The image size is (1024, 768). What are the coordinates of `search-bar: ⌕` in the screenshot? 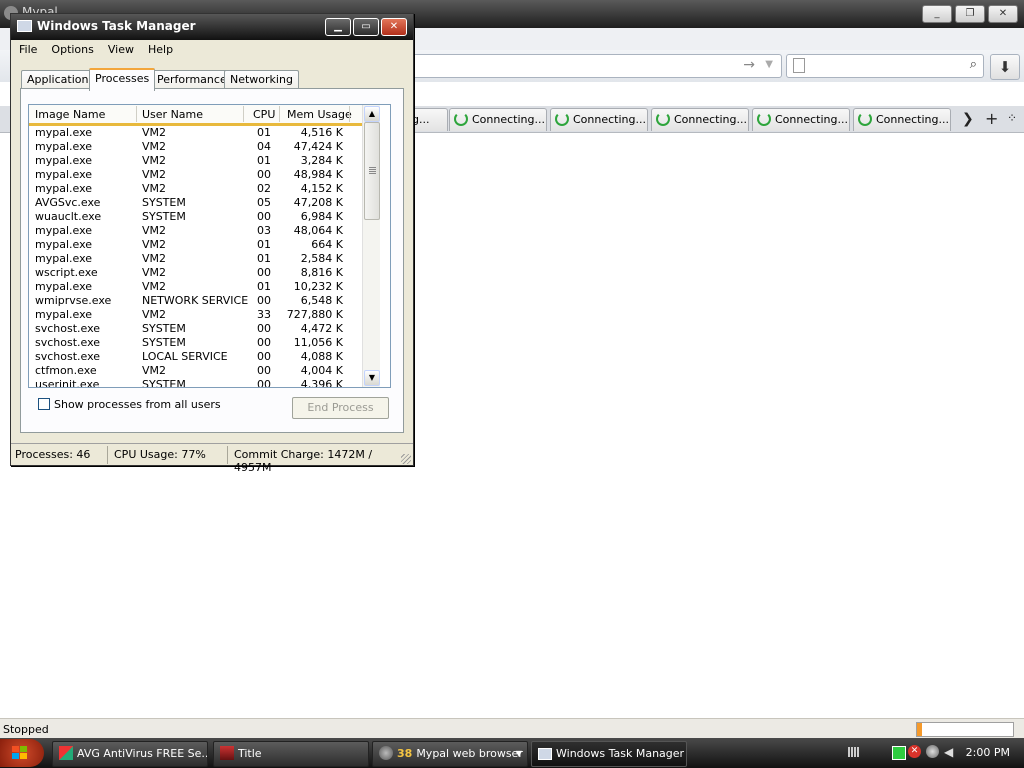 It's located at (885, 66).